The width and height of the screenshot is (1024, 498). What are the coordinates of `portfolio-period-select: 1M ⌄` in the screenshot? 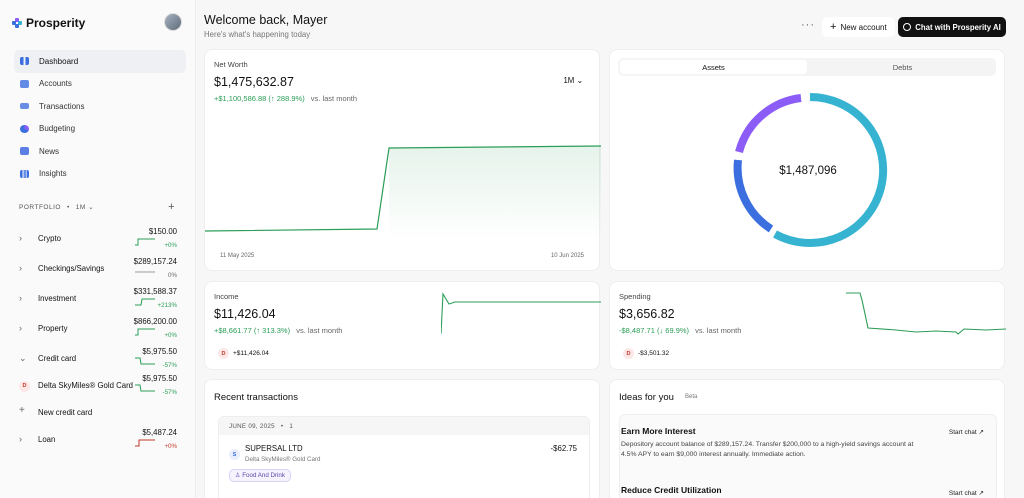 It's located at (85, 207).